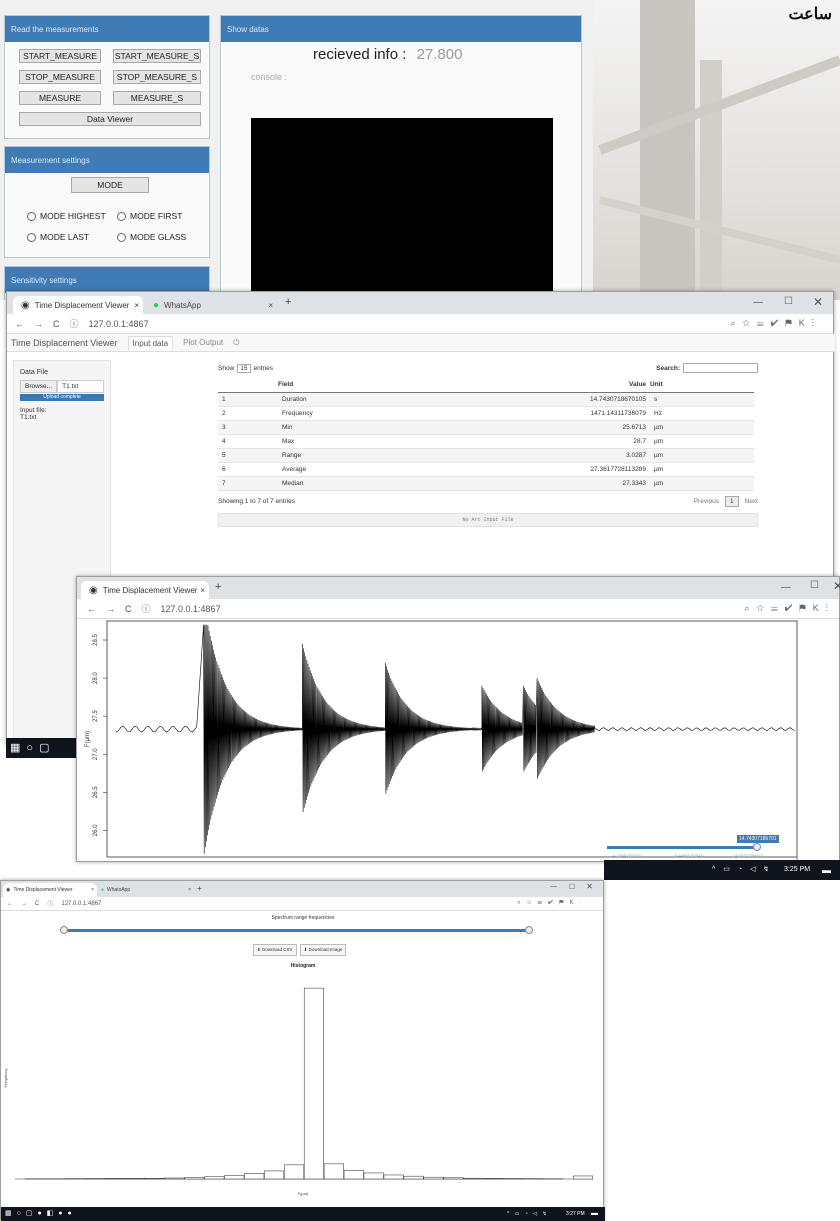 The width and height of the screenshot is (840, 1221). Describe the element at coordinates (151, 343) in the screenshot. I see `tab-input-data: Input data` at that location.